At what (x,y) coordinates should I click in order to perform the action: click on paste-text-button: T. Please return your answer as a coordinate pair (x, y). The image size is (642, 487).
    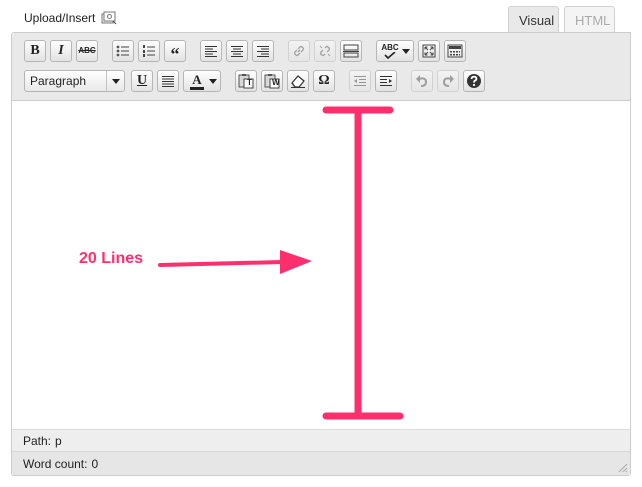
    Looking at the image, I should click on (246, 81).